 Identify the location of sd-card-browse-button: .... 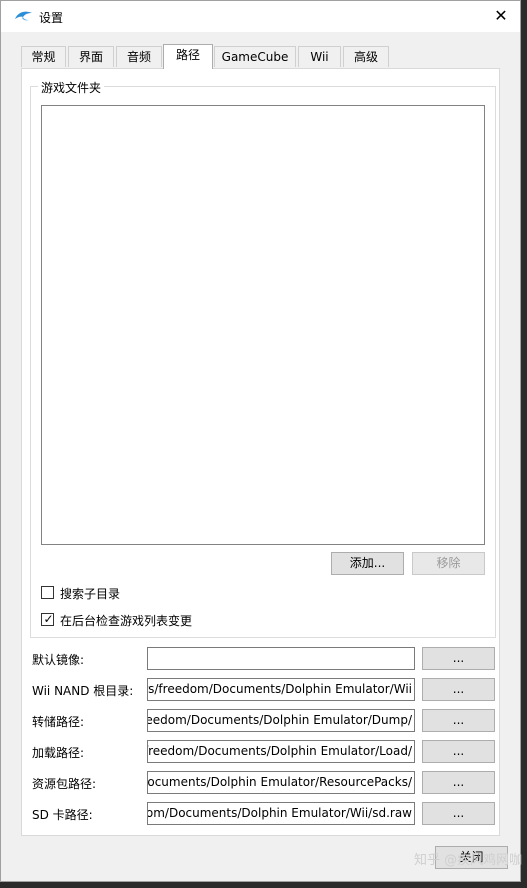
(458, 813).